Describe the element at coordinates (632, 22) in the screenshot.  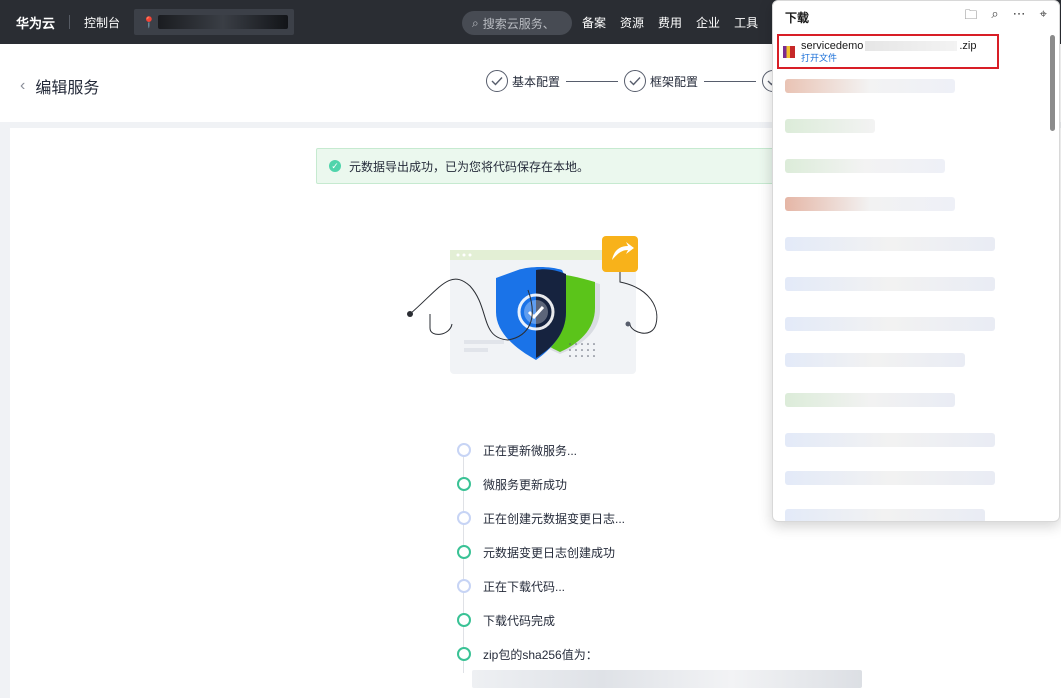
I see `menu-item-resources: 资源` at that location.